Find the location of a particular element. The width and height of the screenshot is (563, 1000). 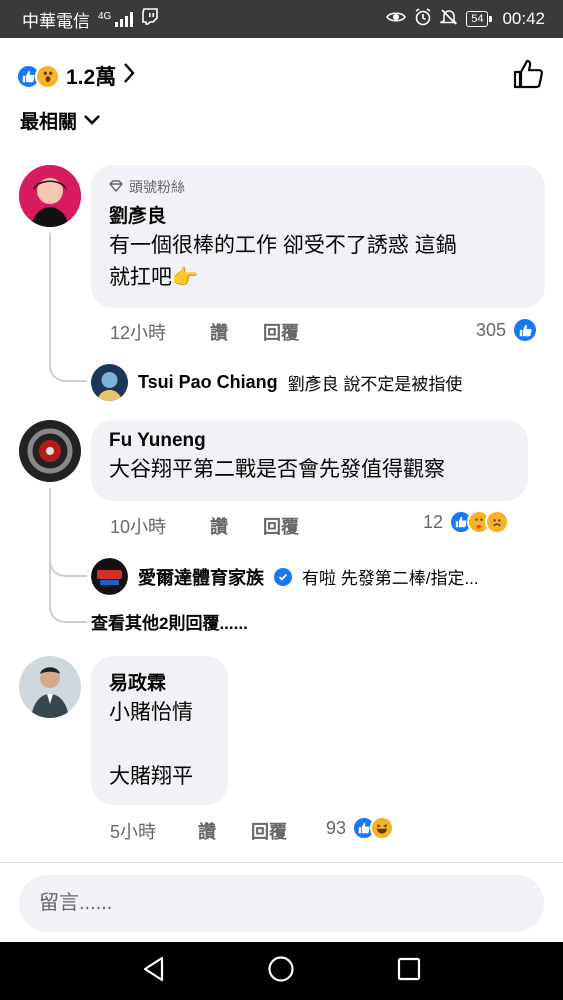

chevron-down-icon is located at coordinates (92, 121).